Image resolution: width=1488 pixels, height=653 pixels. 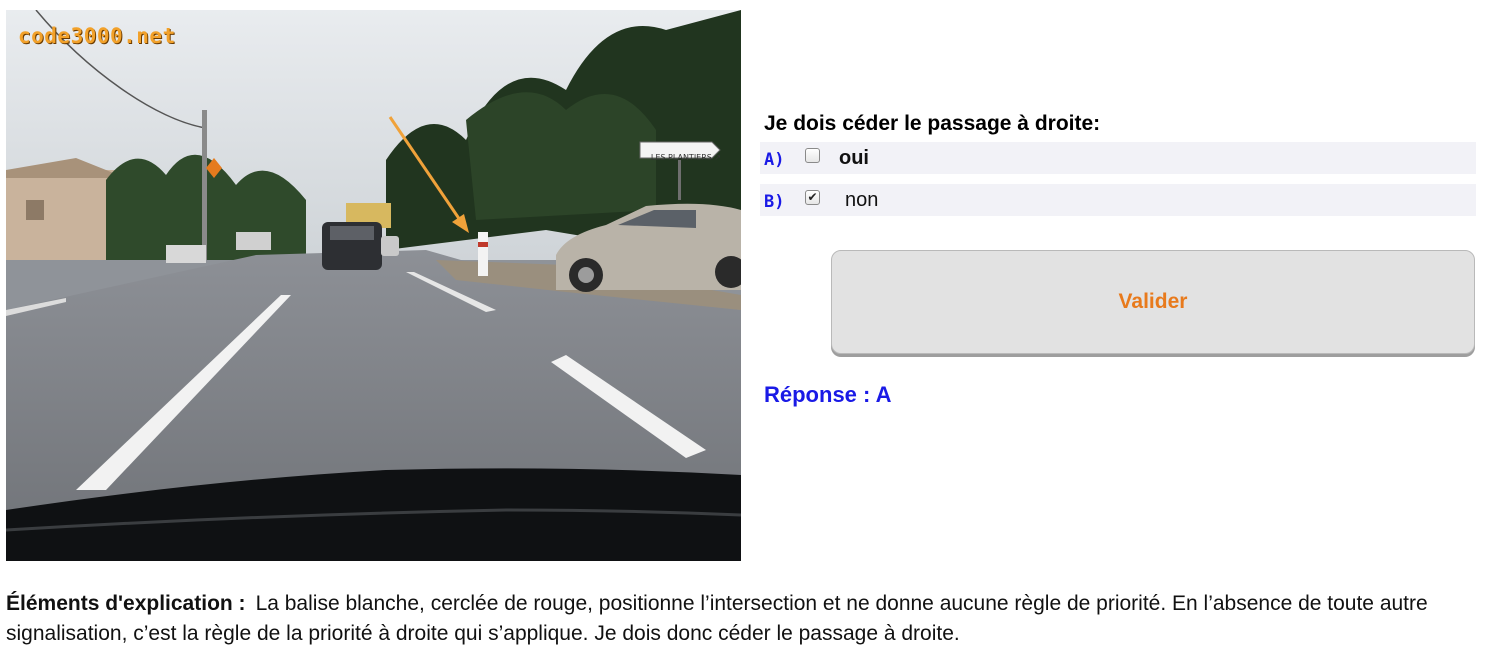 What do you see at coordinates (686, 157) in the screenshot?
I see `road-sign-label: LES PLANTIERS ↗` at bounding box center [686, 157].